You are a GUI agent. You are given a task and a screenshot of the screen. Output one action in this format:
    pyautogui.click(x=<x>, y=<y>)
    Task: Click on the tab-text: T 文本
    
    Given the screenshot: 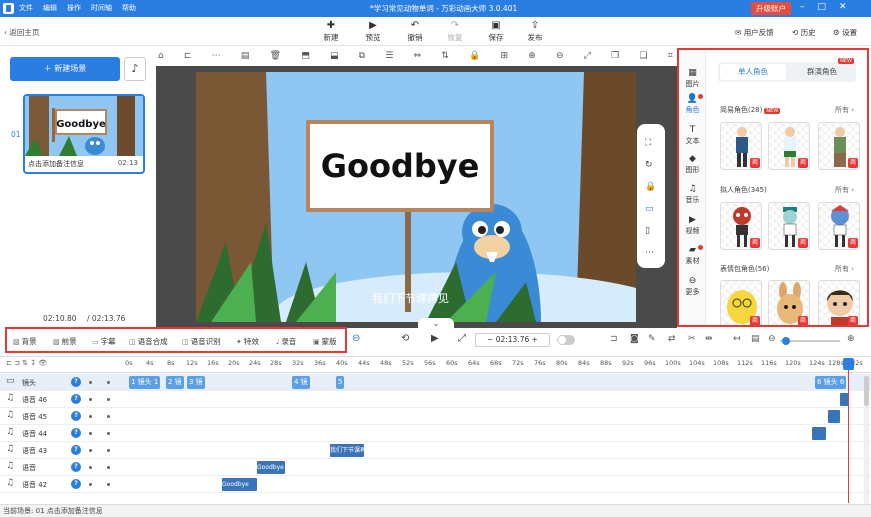 What is the action you would take?
    pyautogui.click(x=692, y=135)
    